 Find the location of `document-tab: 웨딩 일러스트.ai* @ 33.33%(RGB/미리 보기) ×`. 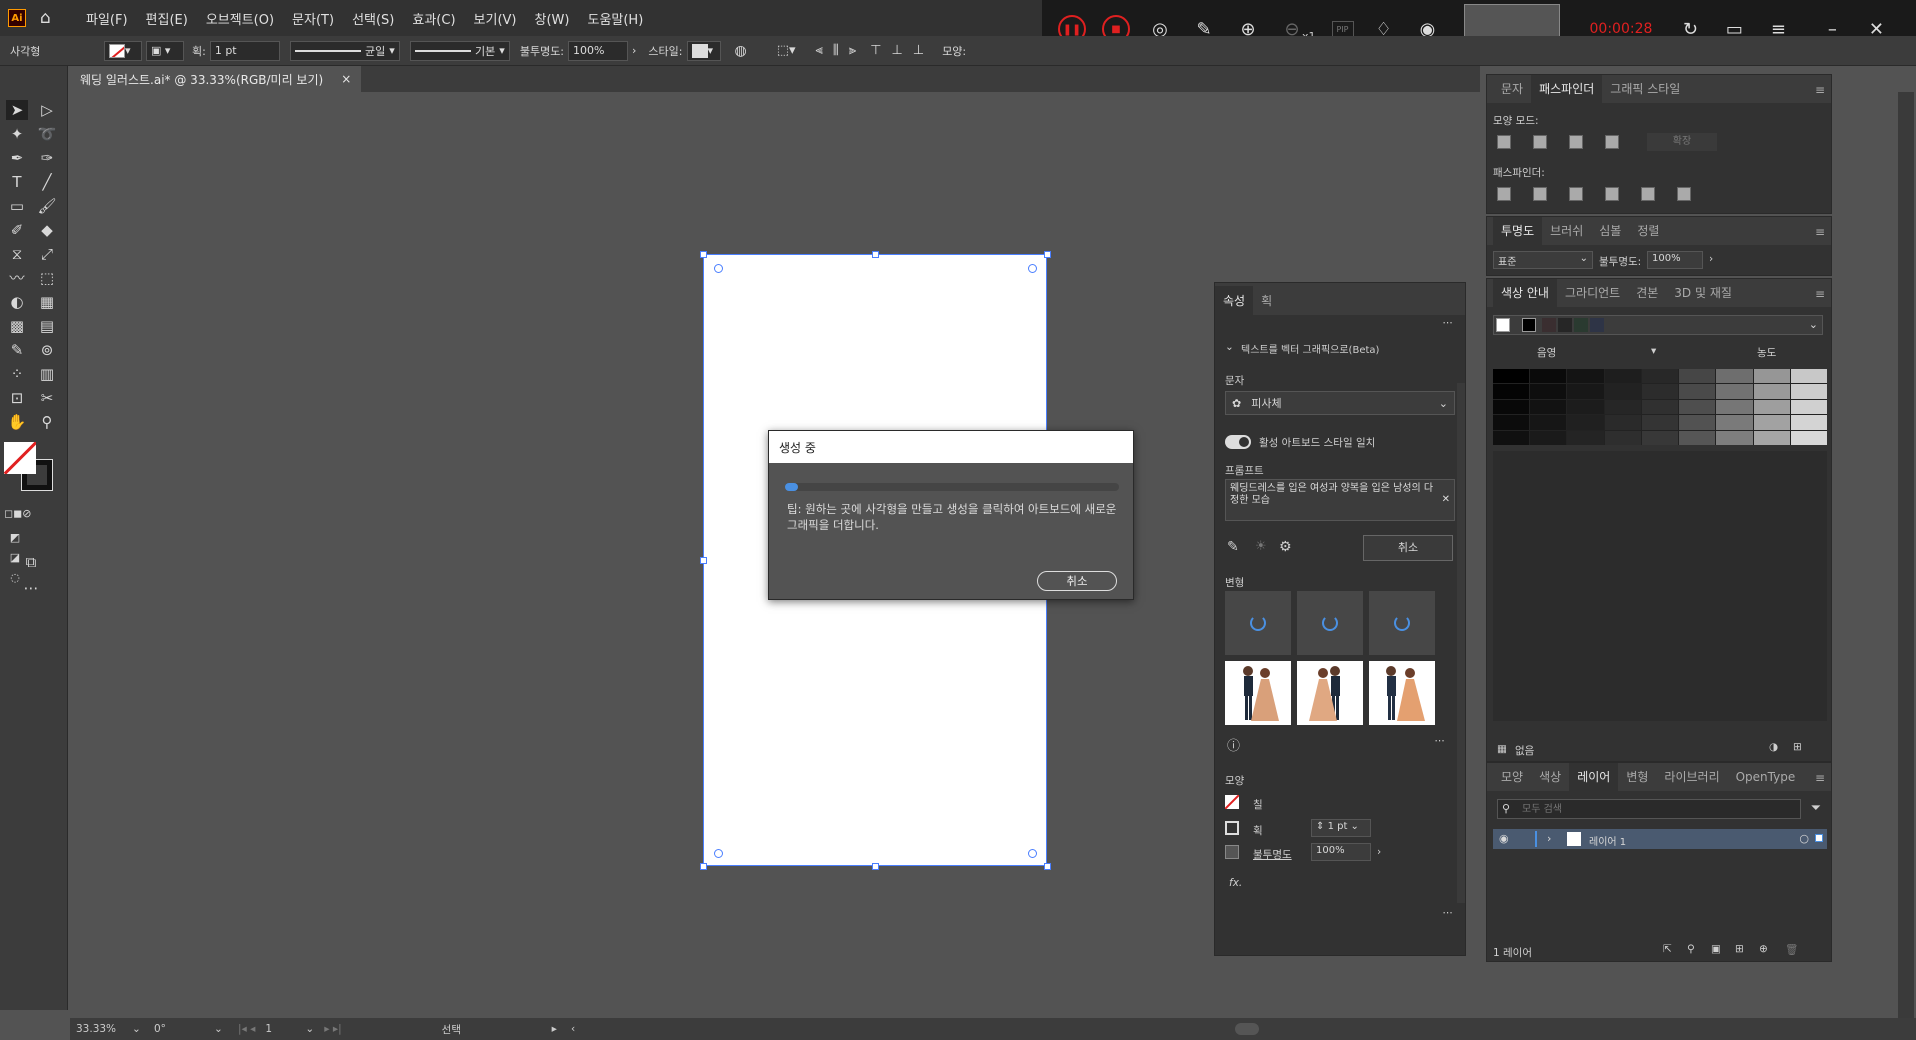

document-tab: 웨딩 일러스트.ai* @ 33.33%(RGB/미리 보기) × is located at coordinates (216, 79).